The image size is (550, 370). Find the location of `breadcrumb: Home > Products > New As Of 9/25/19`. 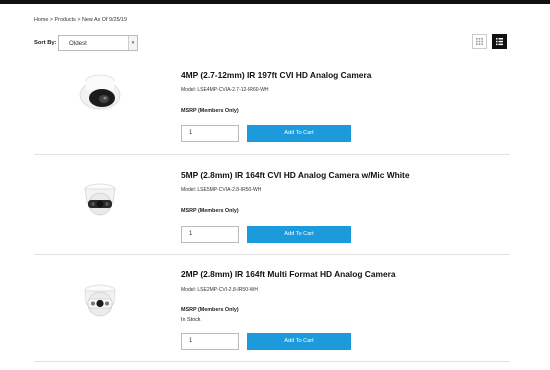

breadcrumb: Home > Products > New As Of 9/25/19 is located at coordinates (80, 20).